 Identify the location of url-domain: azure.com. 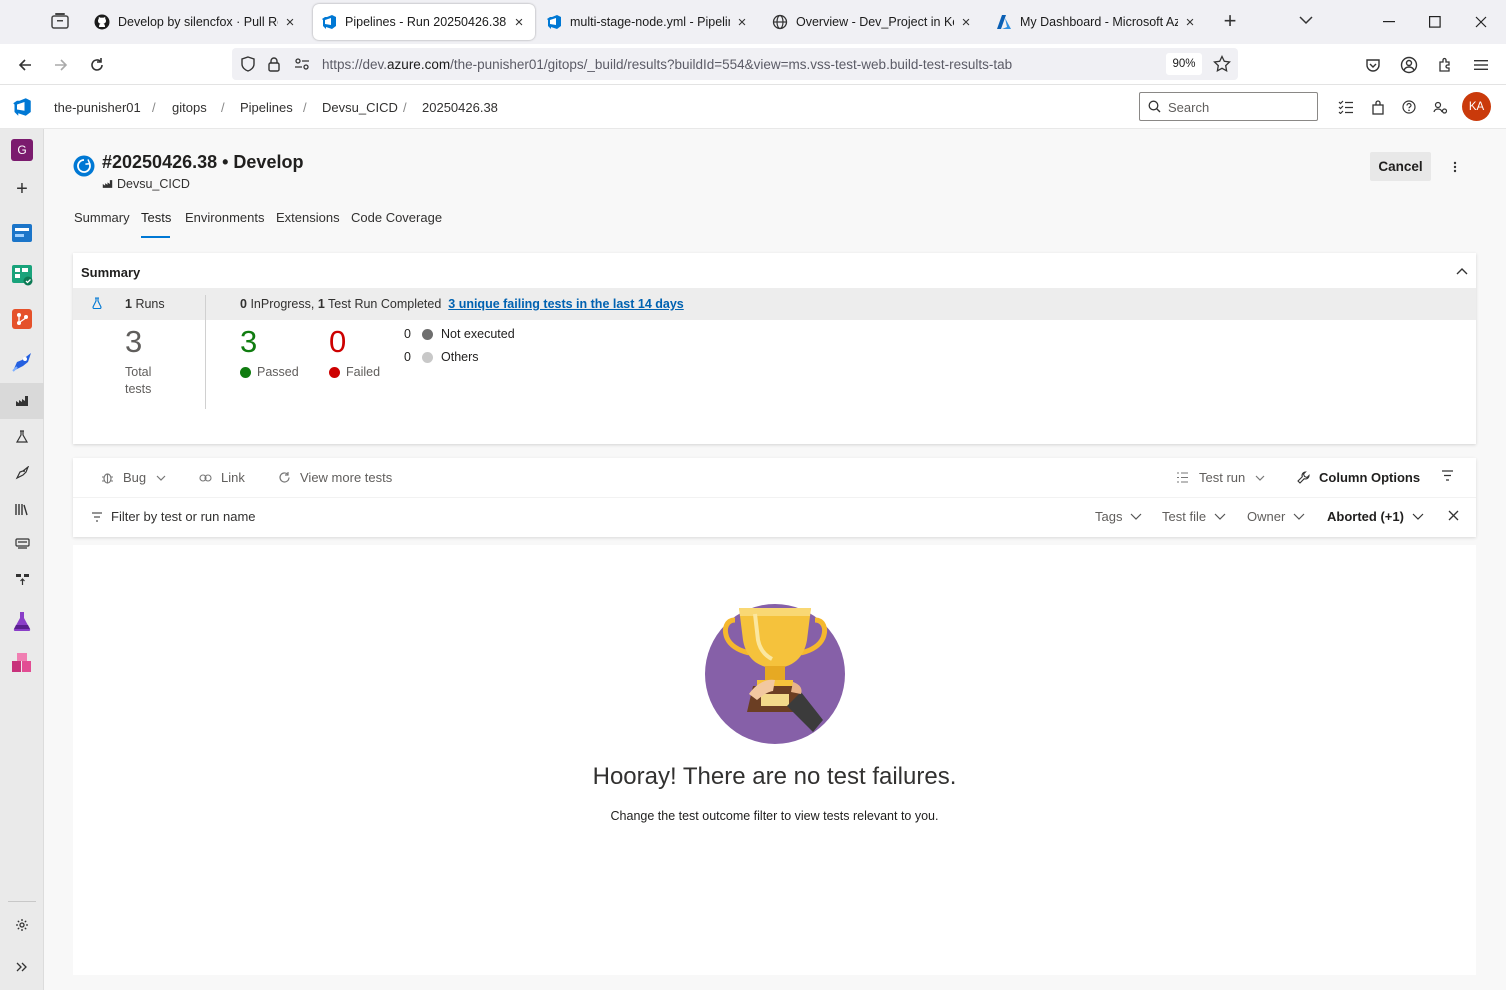
(419, 64).